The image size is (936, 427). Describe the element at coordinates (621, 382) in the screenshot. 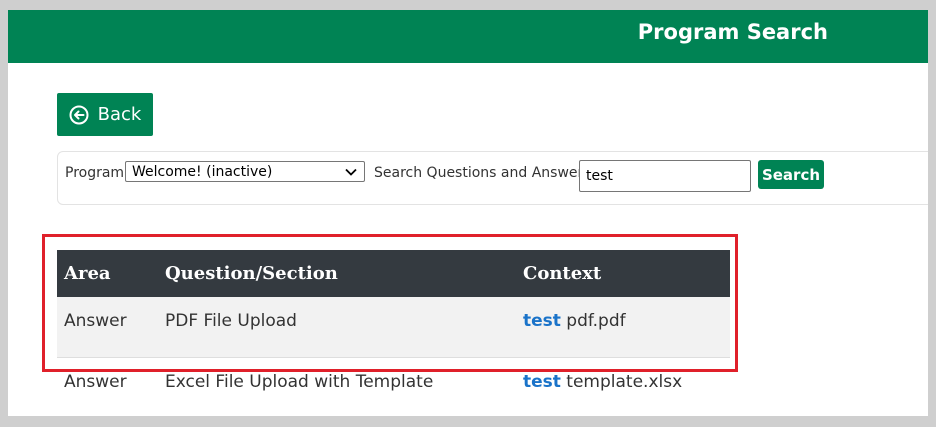

I see `context-rest: template.xlsx` at that location.